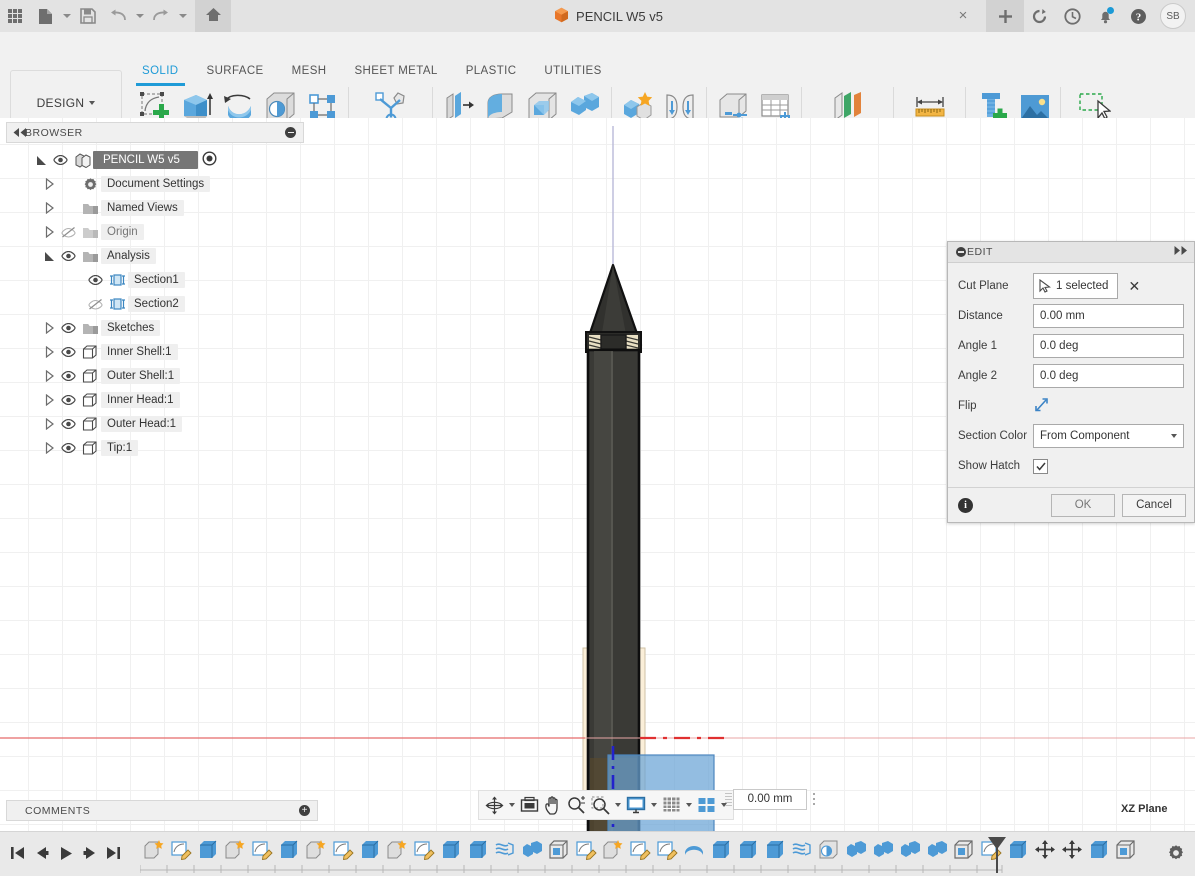 The width and height of the screenshot is (1195, 877). What do you see at coordinates (155, 328) in the screenshot?
I see `tree-item-sketches: Sketches` at bounding box center [155, 328].